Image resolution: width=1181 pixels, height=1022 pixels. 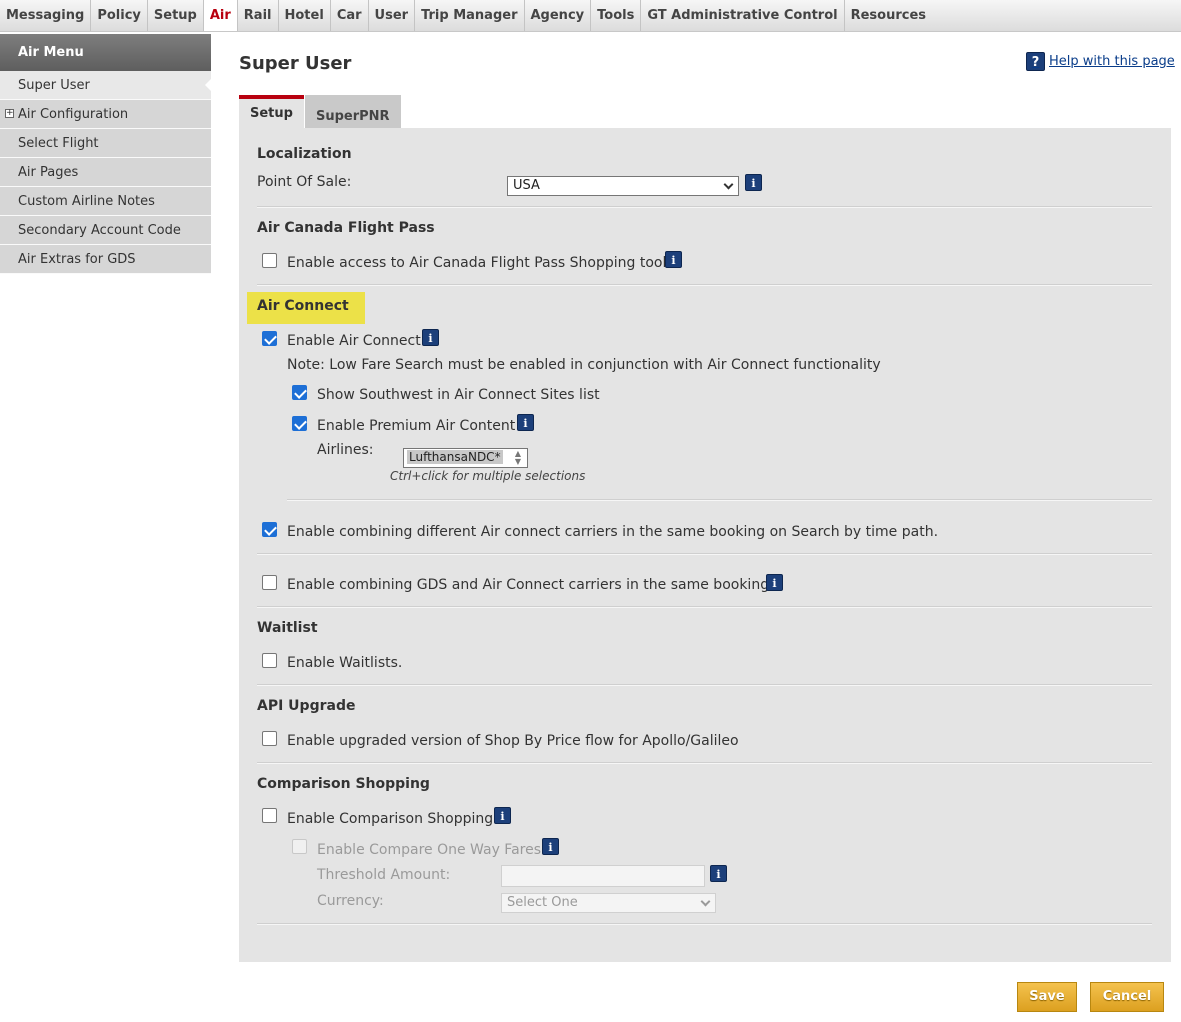 What do you see at coordinates (354, 341) in the screenshot?
I see `enable-air-connect-label: Enable Air Connect` at bounding box center [354, 341].